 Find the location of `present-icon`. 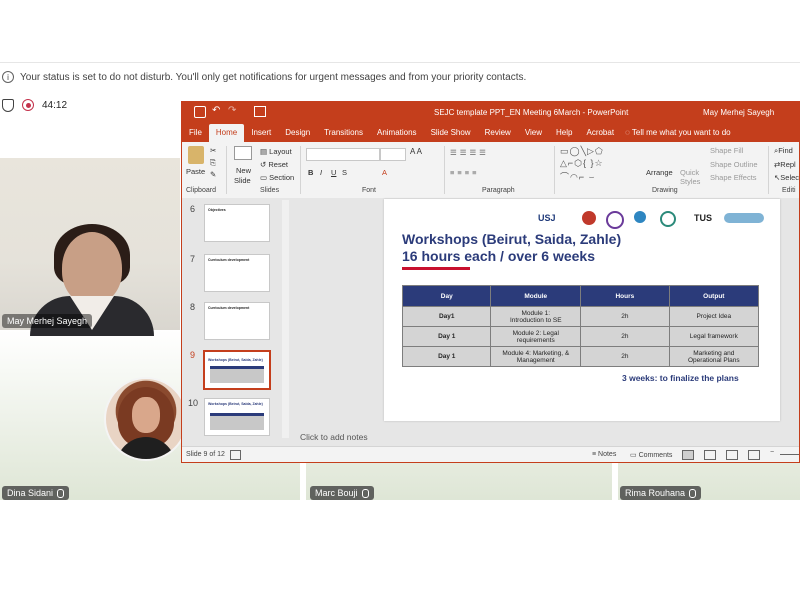

present-icon is located at coordinates (260, 111).